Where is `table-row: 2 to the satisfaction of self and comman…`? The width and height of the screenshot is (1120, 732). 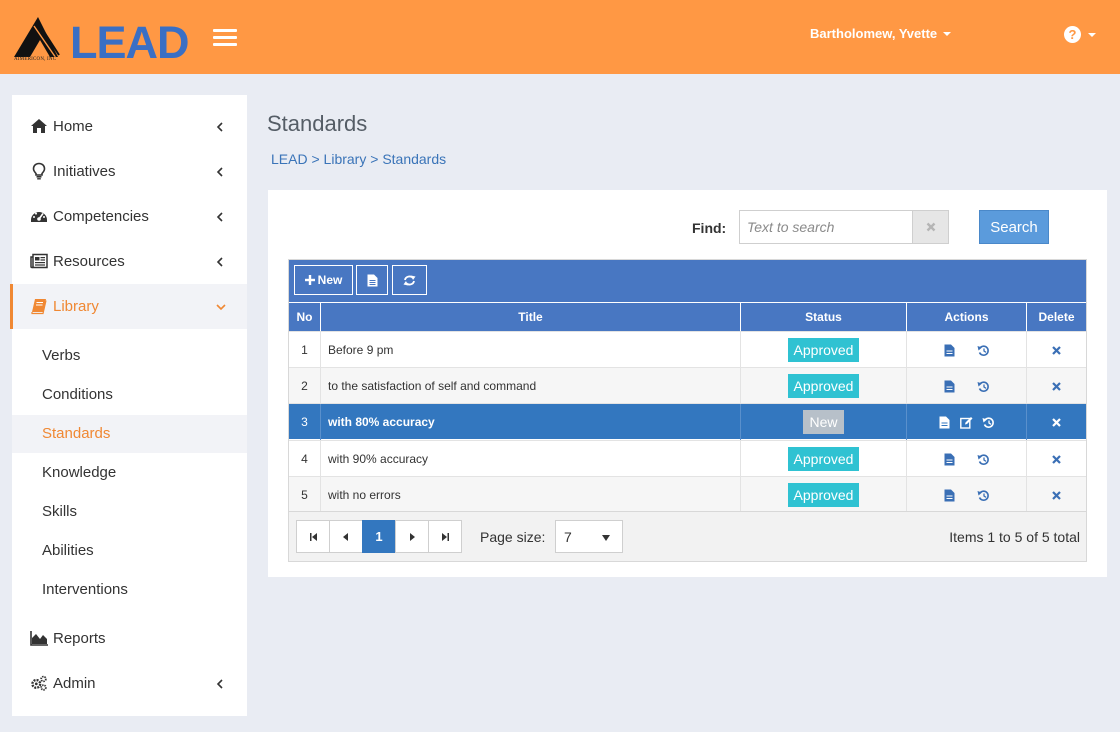 table-row: 2 to the satisfaction of self and comman… is located at coordinates (687, 385).